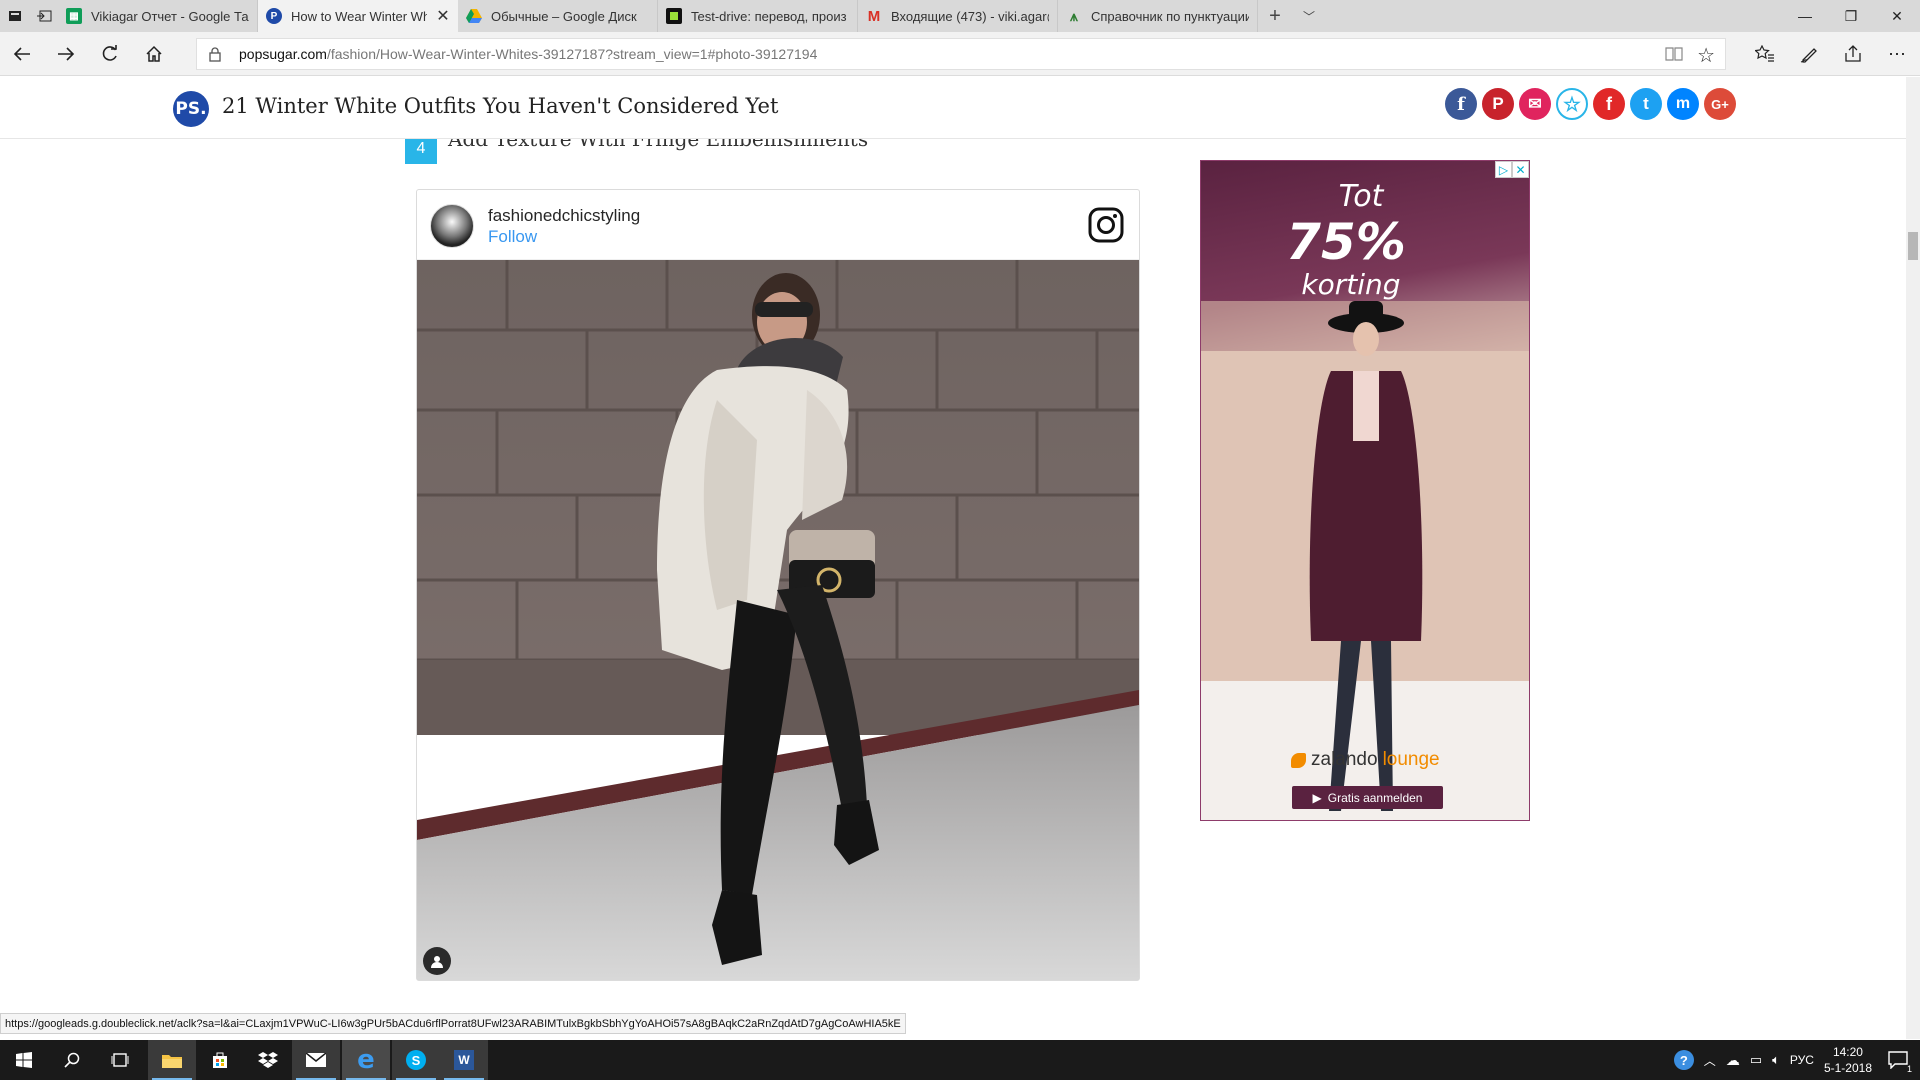  Describe the element at coordinates (1898, 1060) in the screenshot. I see `action-center-icon: 1` at that location.